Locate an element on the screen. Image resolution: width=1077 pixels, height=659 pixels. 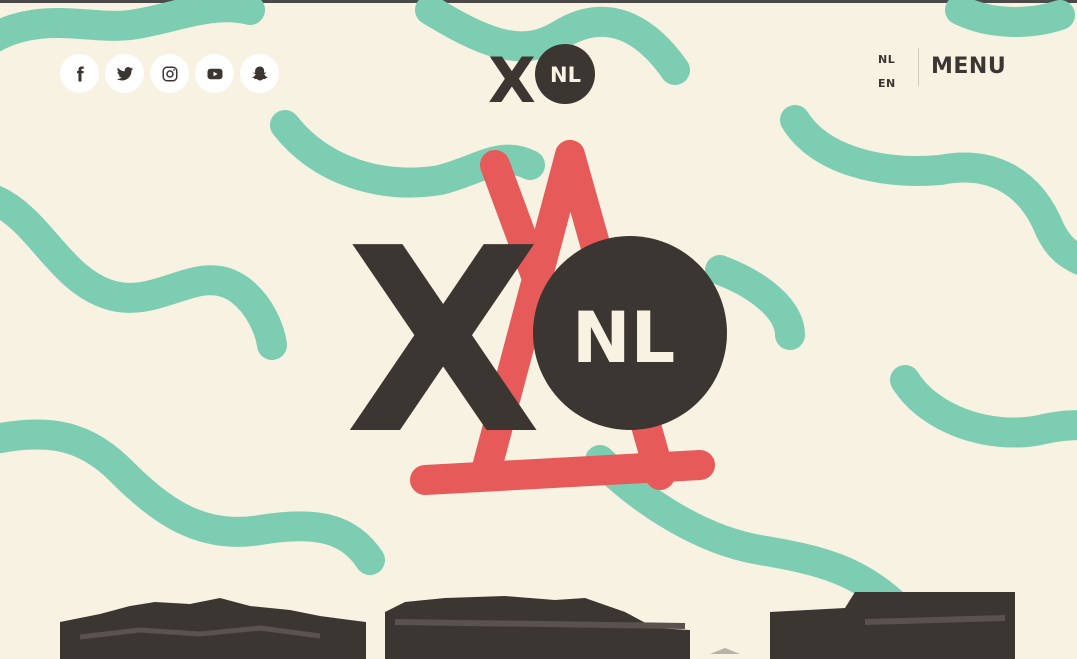
logo-letter: X is located at coordinates (512, 75).